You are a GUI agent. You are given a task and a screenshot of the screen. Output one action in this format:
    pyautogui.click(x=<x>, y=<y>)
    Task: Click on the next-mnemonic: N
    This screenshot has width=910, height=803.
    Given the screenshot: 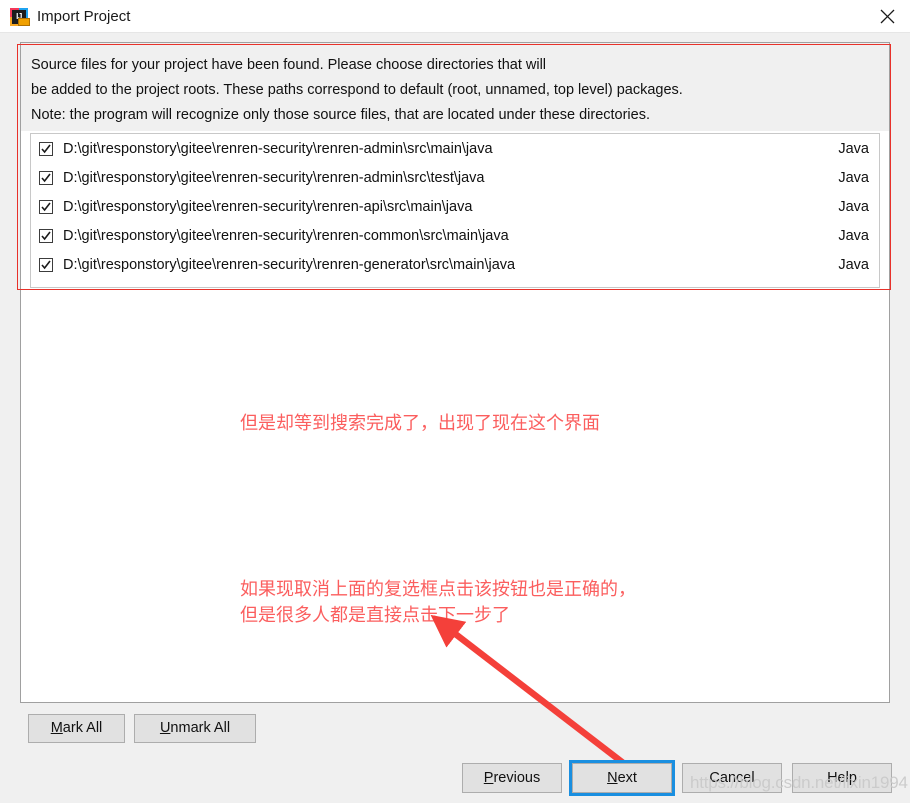 What is the action you would take?
    pyautogui.click(x=612, y=778)
    